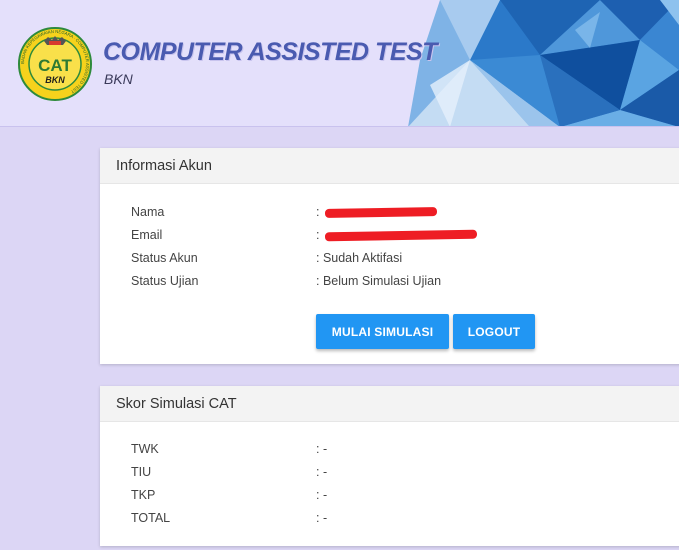  I want to click on email-value: :, so click(397, 235).